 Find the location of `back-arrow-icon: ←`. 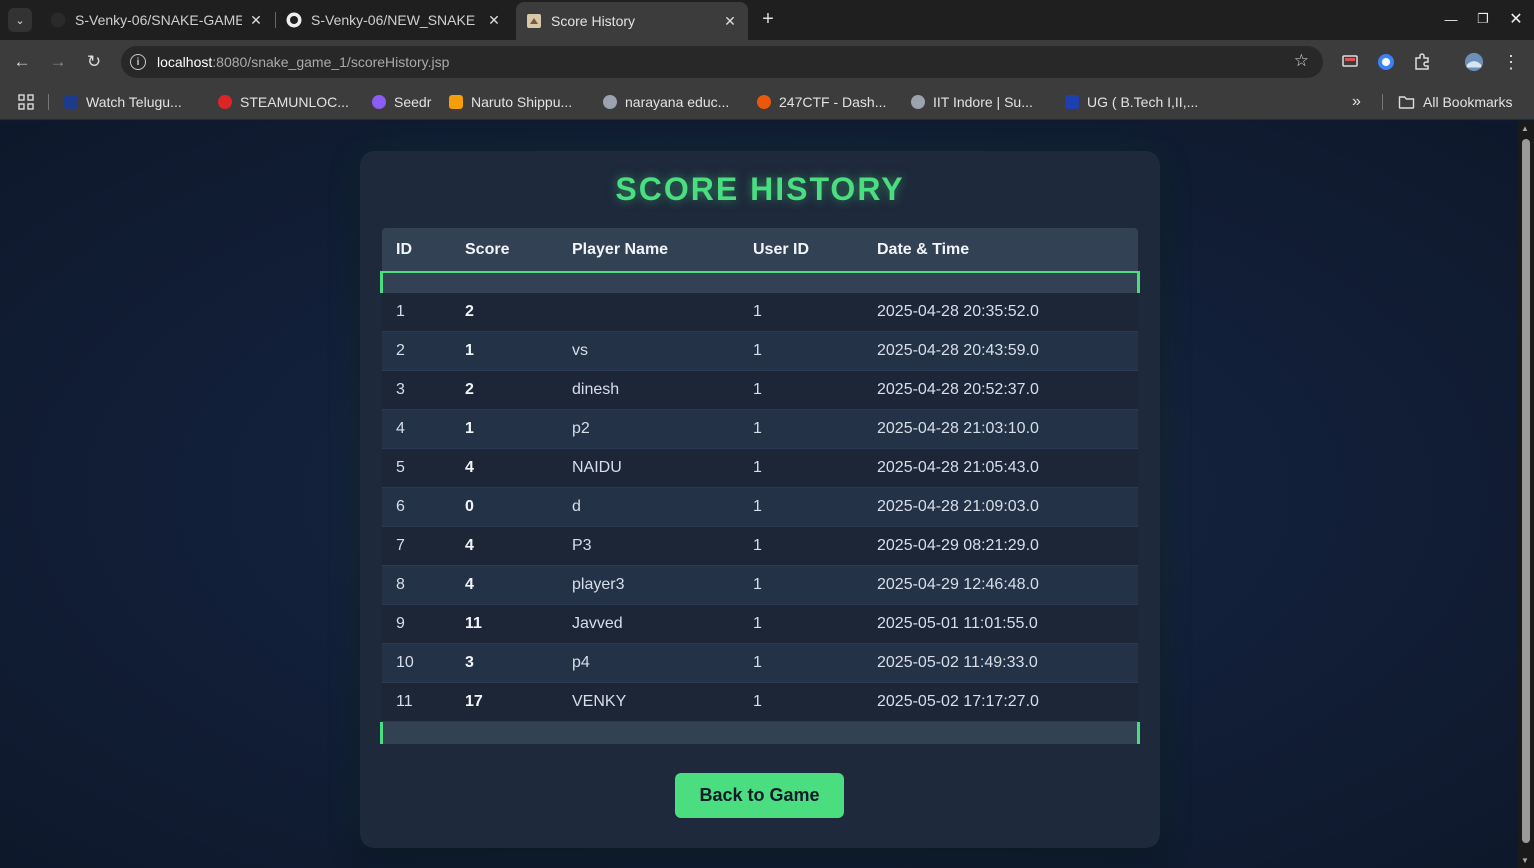

back-arrow-icon: ← is located at coordinates (22, 62).